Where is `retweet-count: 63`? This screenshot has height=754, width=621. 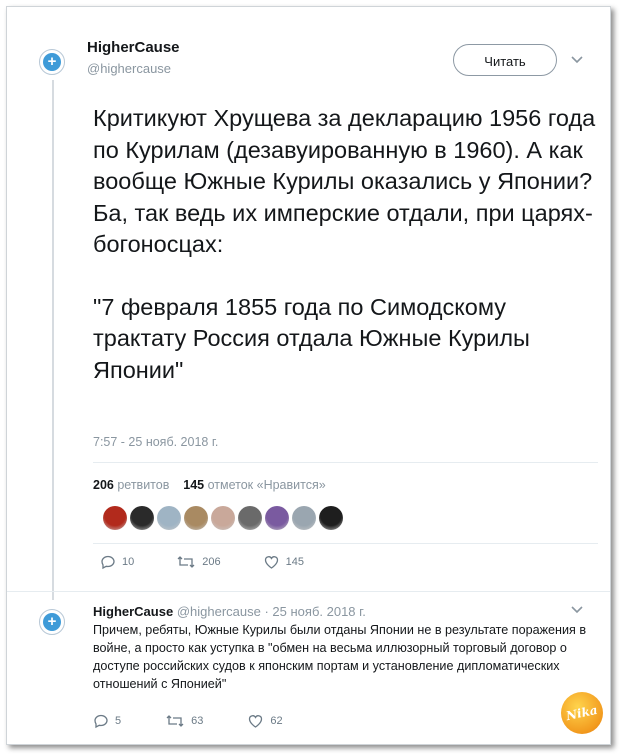
retweet-count: 63 is located at coordinates (197, 721).